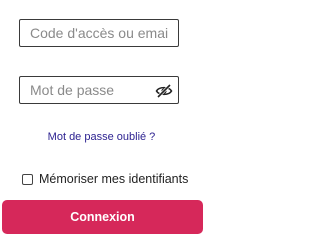 This screenshot has height=240, width=320. I want to click on remember-checkbox, so click(27, 179).